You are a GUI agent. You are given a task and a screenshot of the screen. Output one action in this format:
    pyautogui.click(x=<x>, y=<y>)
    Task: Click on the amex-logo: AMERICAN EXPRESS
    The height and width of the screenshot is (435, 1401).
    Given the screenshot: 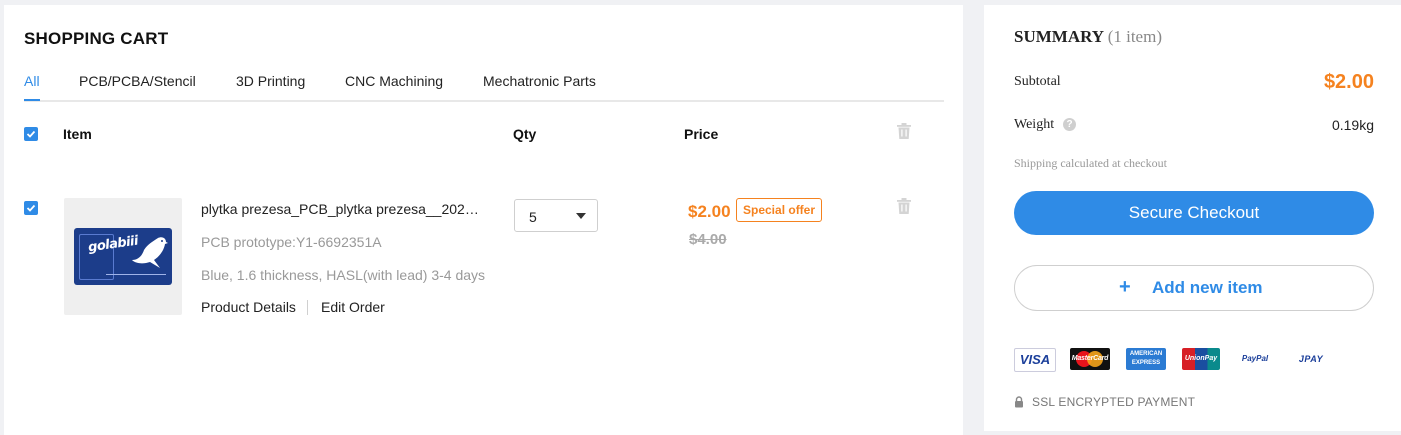 What is the action you would take?
    pyautogui.click(x=1146, y=359)
    